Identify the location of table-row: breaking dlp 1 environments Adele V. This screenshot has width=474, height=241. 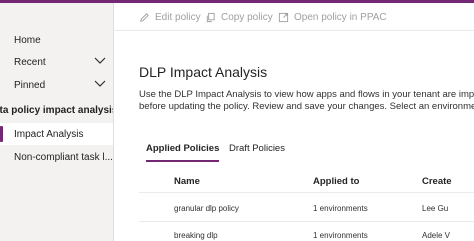
(306, 231).